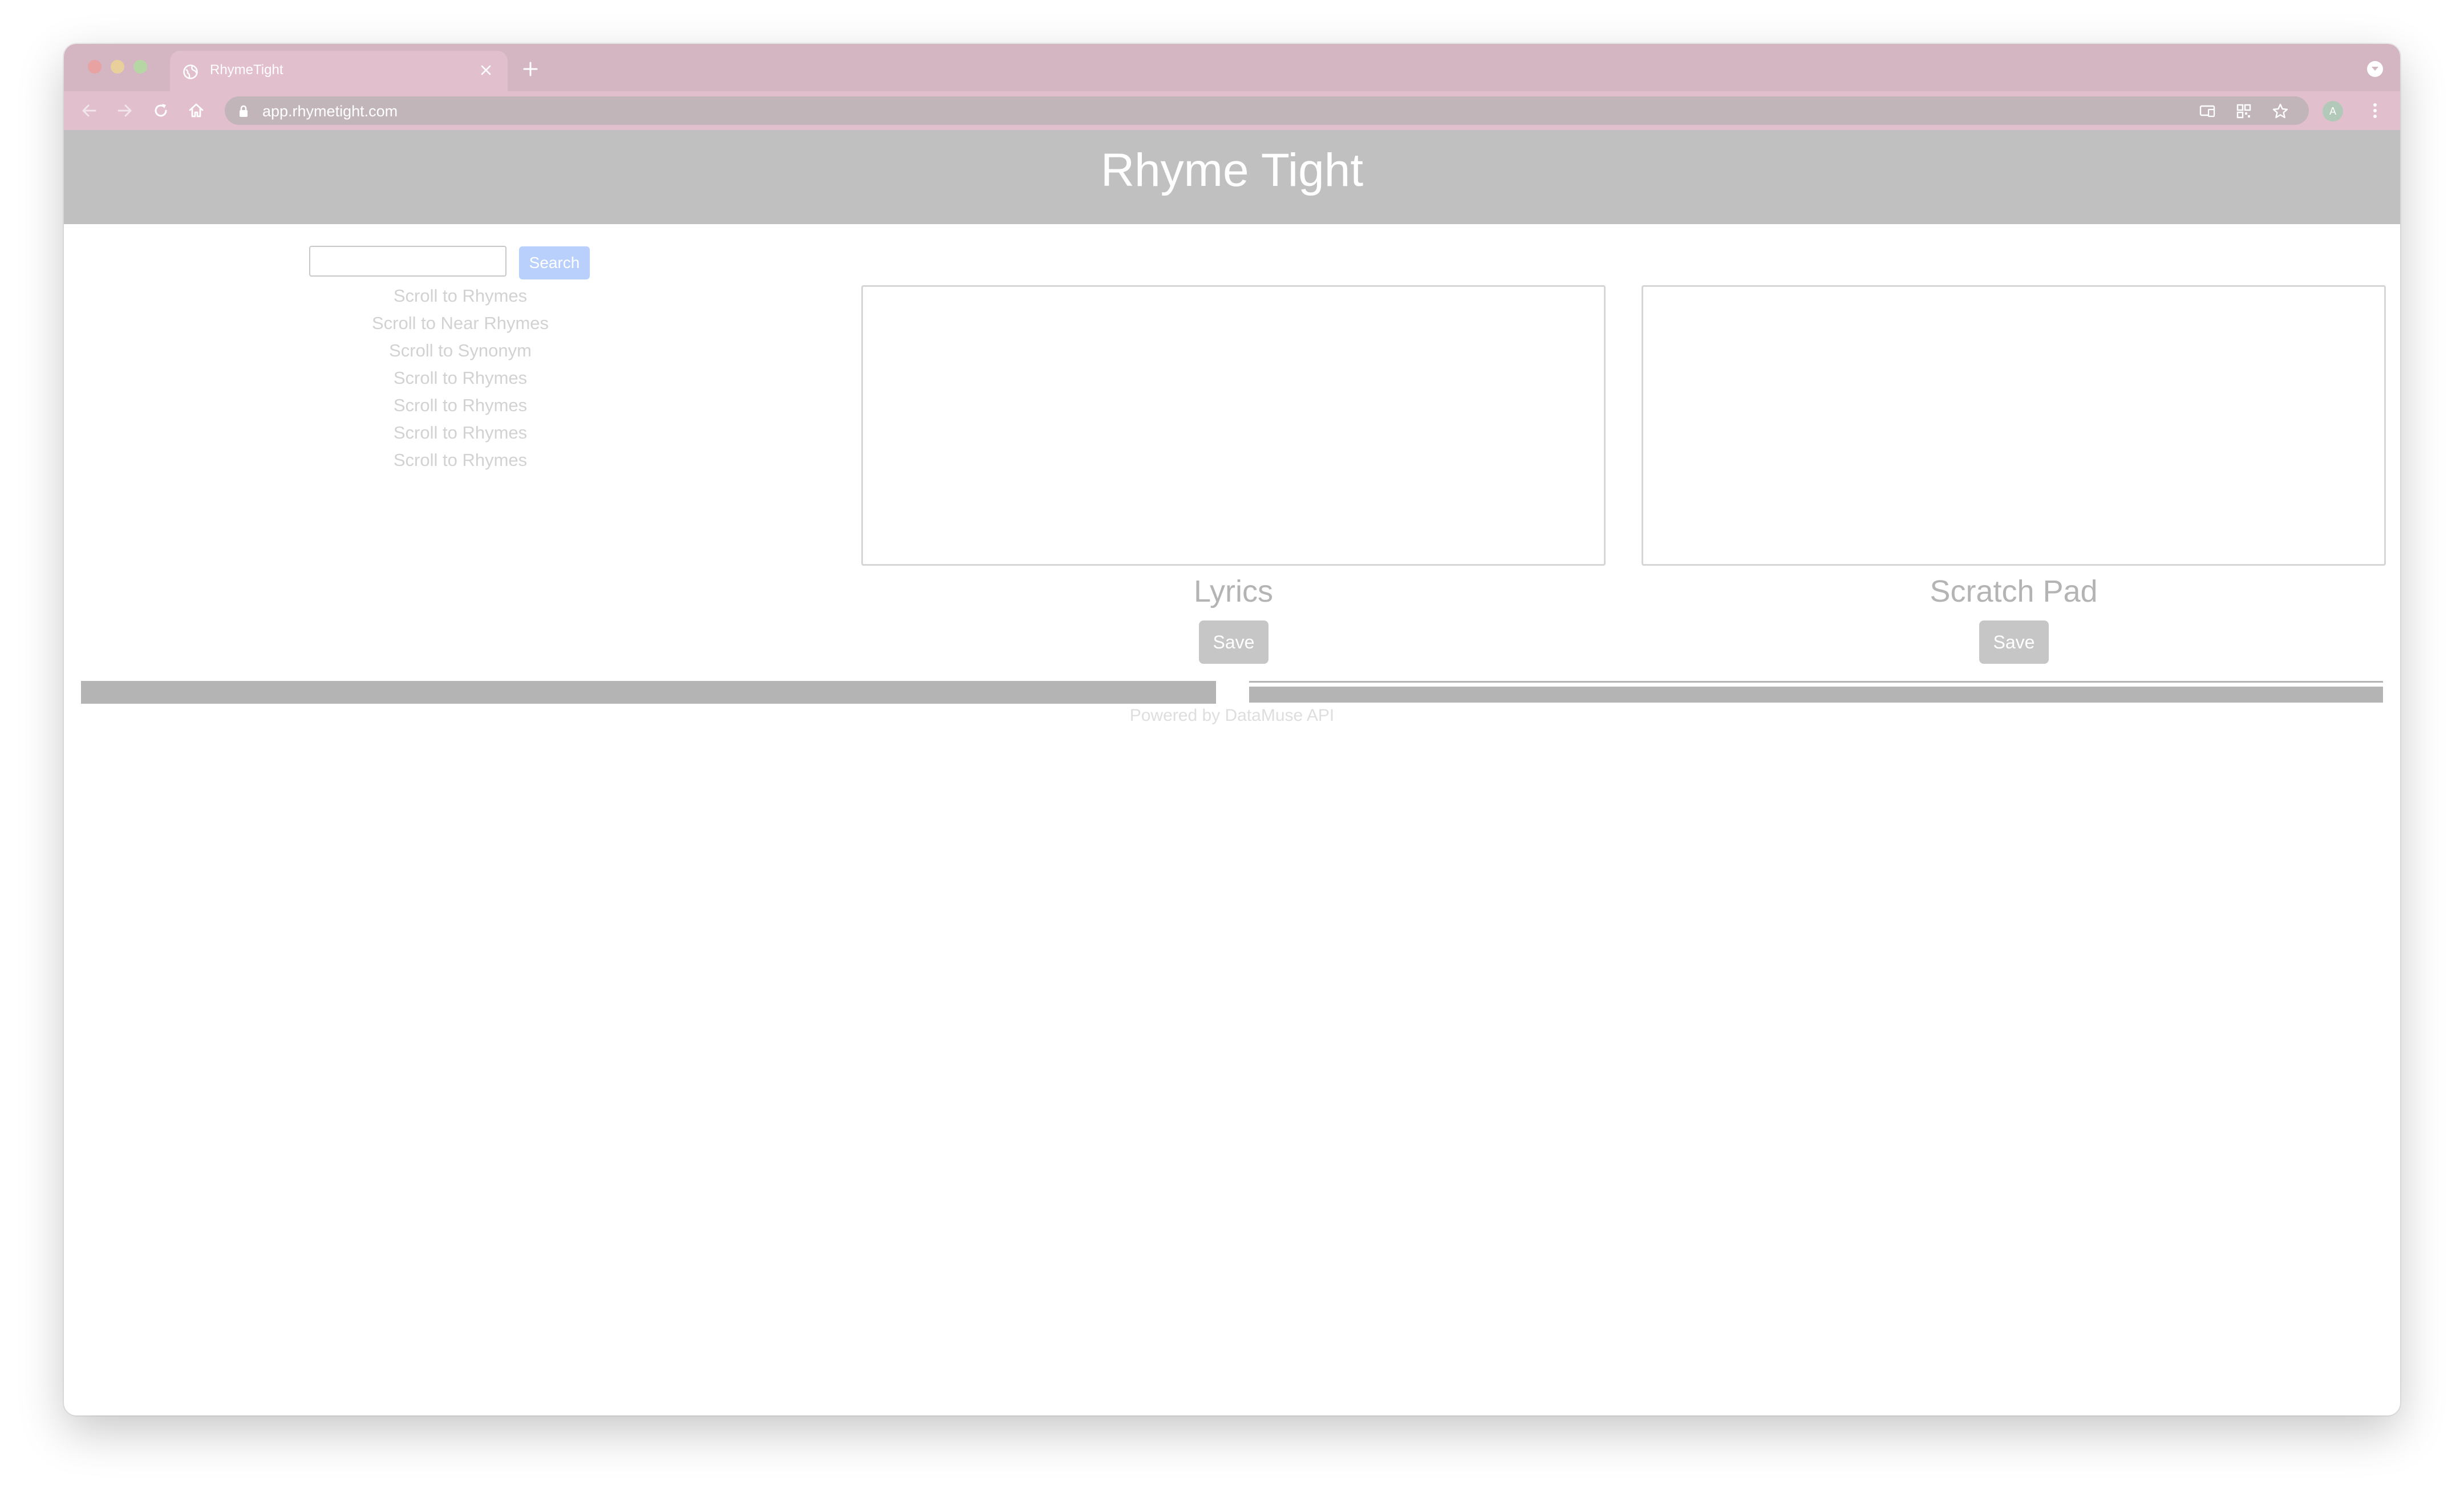 The height and width of the screenshot is (1501, 2464). Describe the element at coordinates (2014, 642) in the screenshot. I see `save-scratch-pad-button: Save` at that location.